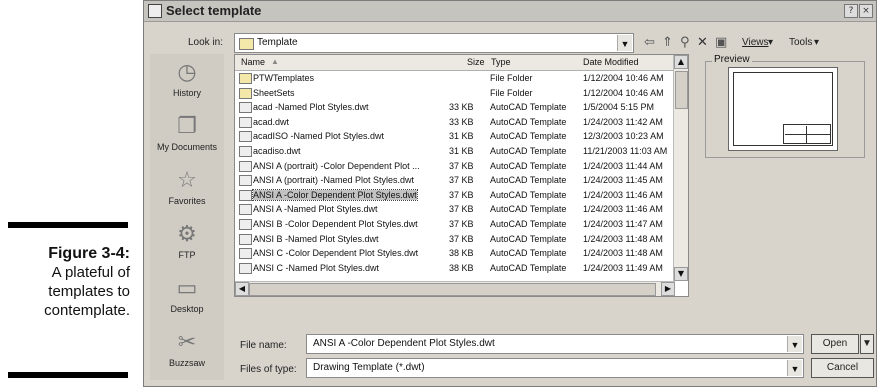 The image size is (877, 387). I want to click on delete-icon: ✕, so click(702, 42).